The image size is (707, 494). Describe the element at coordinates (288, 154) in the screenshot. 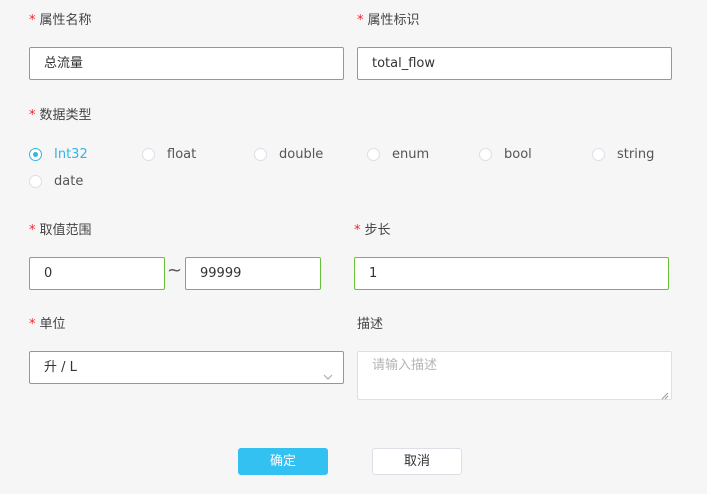

I see `radio-double: double` at that location.